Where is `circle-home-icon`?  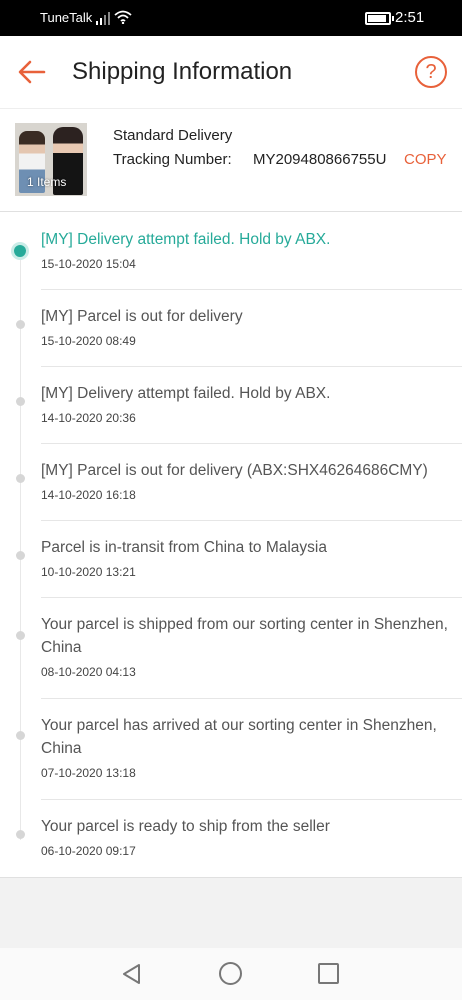
circle-home-icon is located at coordinates (230, 973).